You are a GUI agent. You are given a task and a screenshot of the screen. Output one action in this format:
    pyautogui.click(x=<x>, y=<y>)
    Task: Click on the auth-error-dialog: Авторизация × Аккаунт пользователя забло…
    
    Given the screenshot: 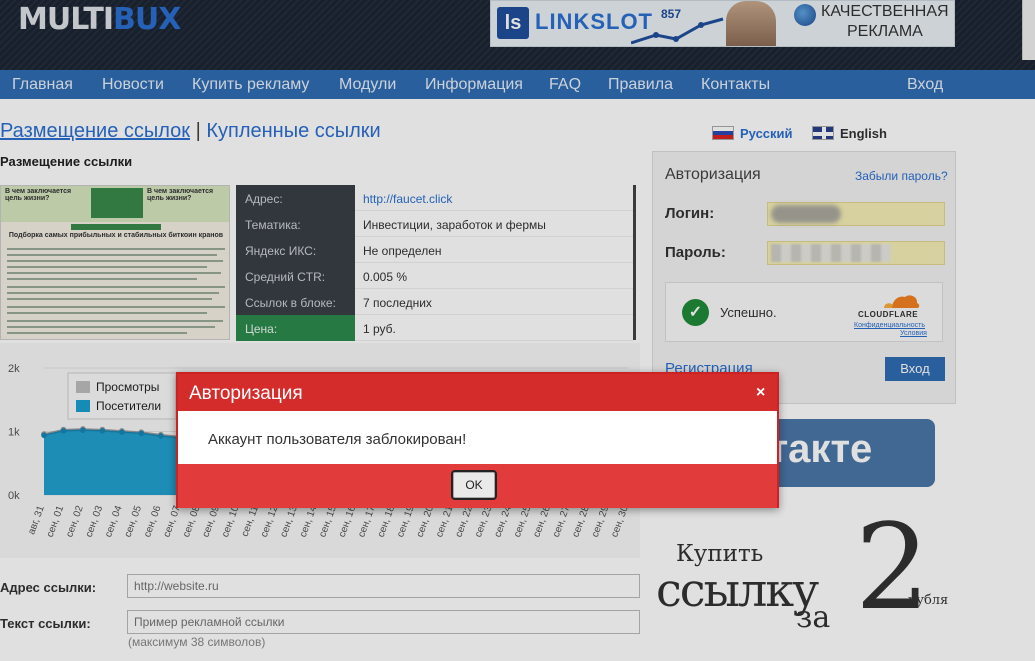 What is the action you would take?
    pyautogui.click(x=477, y=440)
    